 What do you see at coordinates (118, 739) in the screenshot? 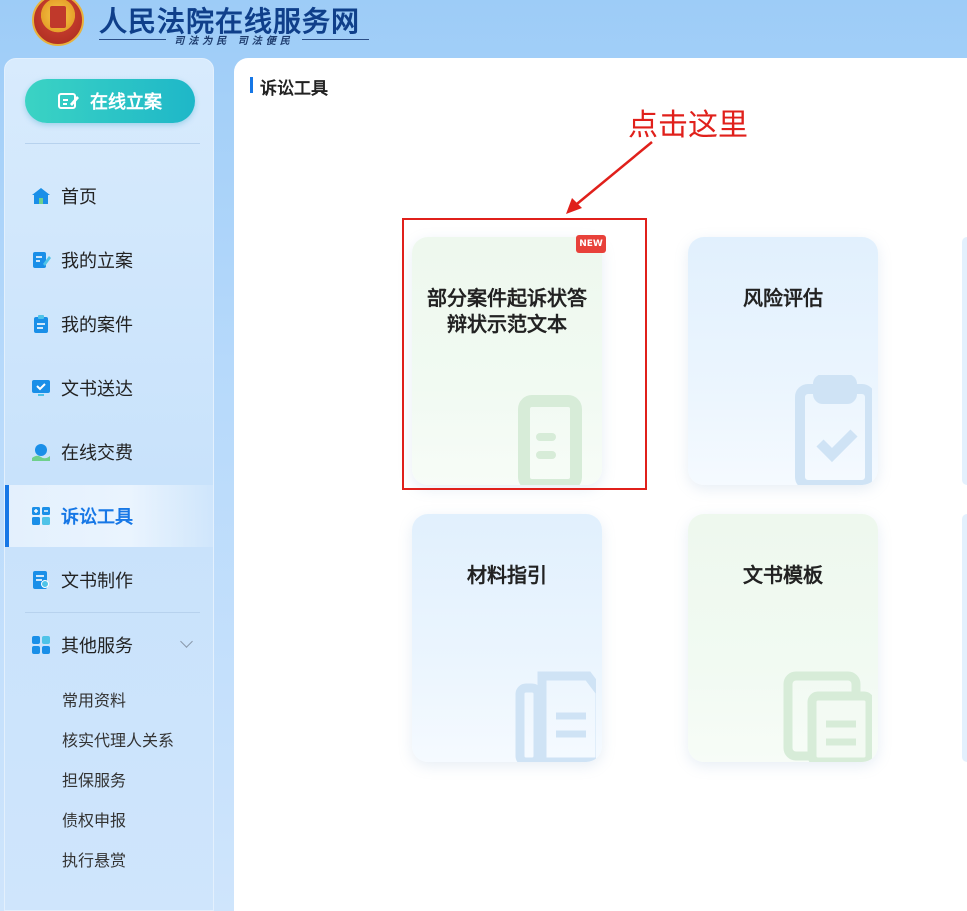
I see `sidebar-subitem-verify-agent: 核实代理人关系` at bounding box center [118, 739].